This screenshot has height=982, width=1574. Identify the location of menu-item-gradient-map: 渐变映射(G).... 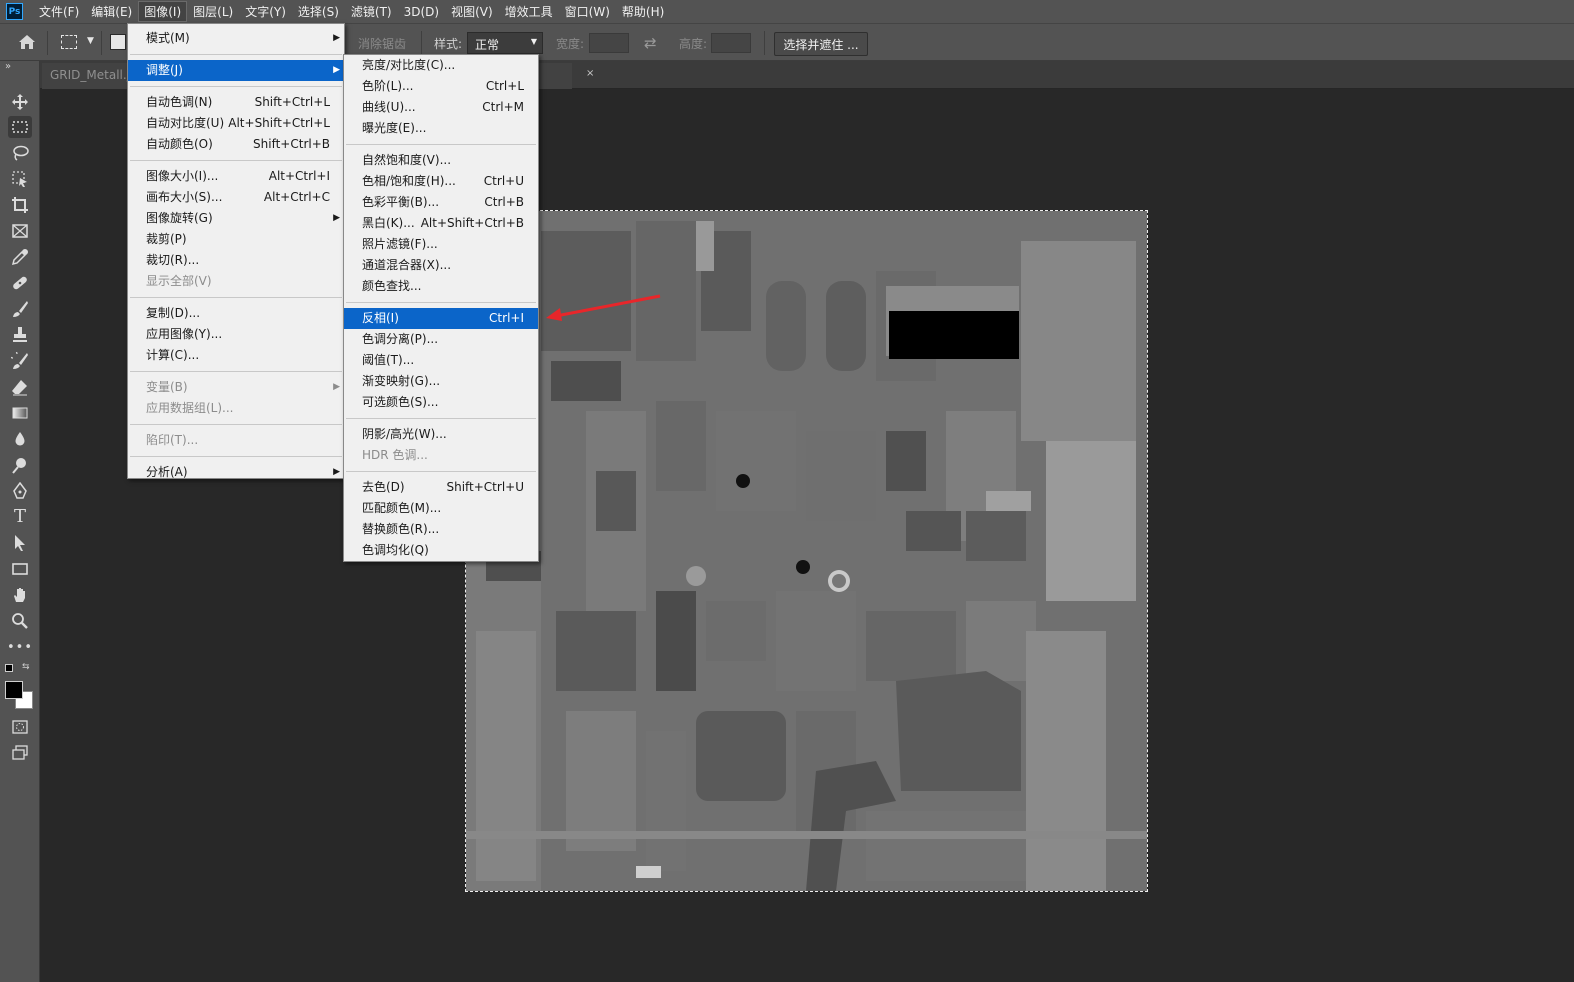
(441, 381).